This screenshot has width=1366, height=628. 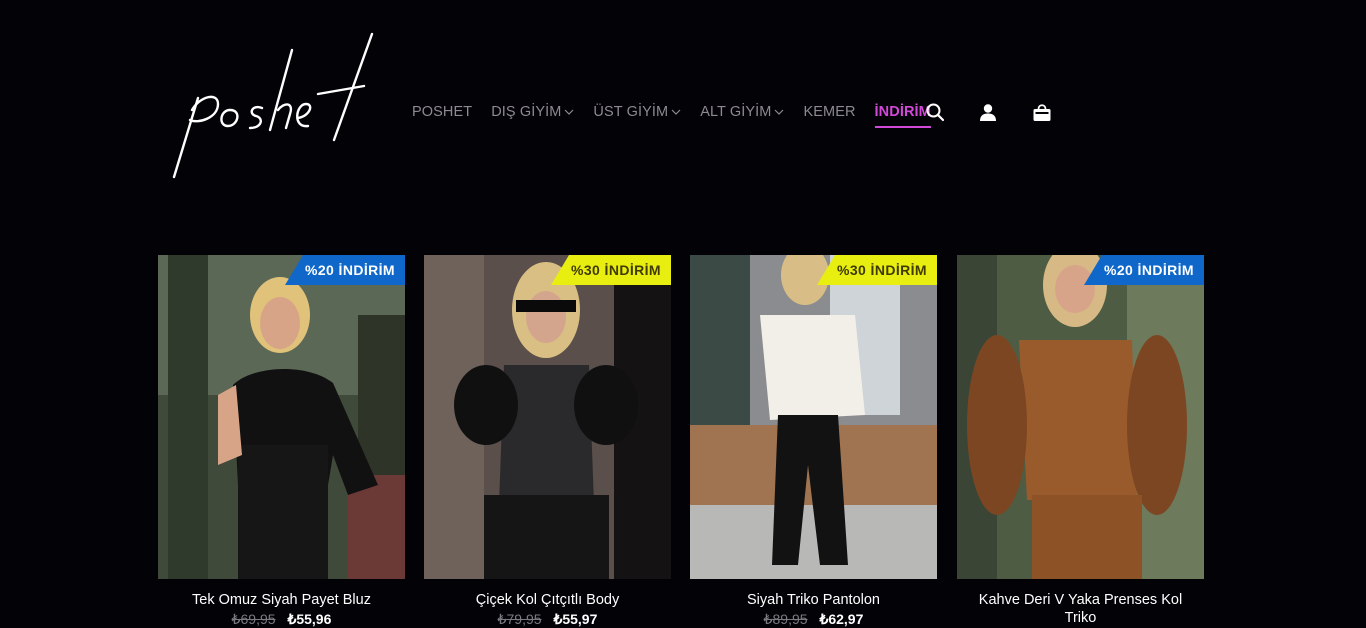 What do you see at coordinates (935, 112) in the screenshot?
I see `search-icon` at bounding box center [935, 112].